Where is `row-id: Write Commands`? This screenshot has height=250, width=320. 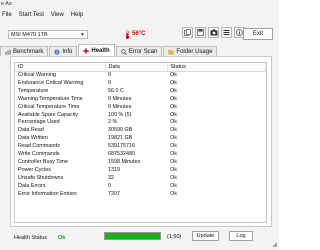
row-id: Write Commands is located at coordinates (39, 154).